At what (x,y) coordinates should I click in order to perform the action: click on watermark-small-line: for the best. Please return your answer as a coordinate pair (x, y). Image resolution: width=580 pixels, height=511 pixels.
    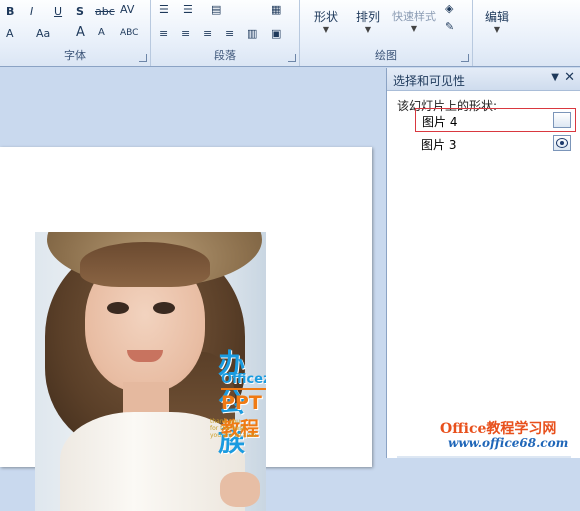
    Looking at the image, I should click on (227, 428).